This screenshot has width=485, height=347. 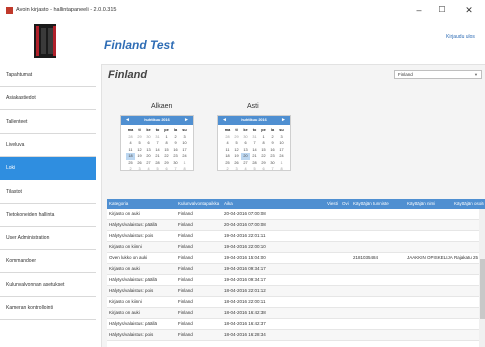 I want to click on vertical-scrollbar, so click(x=482, y=278).